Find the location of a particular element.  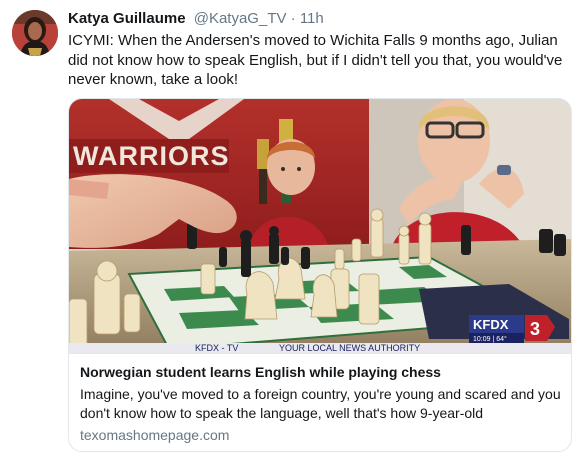

station-logo-text: KFDX is located at coordinates (491, 324).